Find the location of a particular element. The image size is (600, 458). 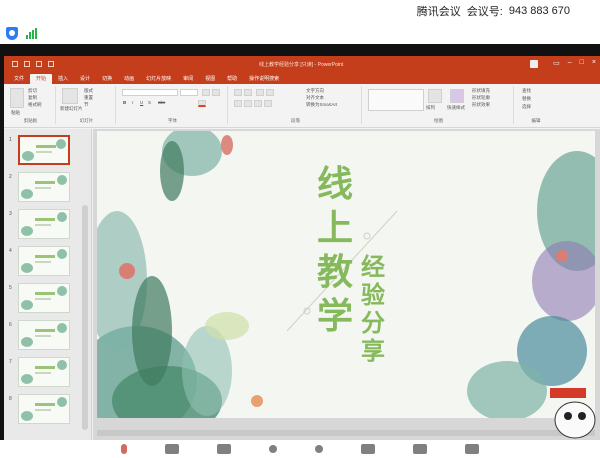

text-direction-button: 文字方向 is located at coordinates (315, 91).